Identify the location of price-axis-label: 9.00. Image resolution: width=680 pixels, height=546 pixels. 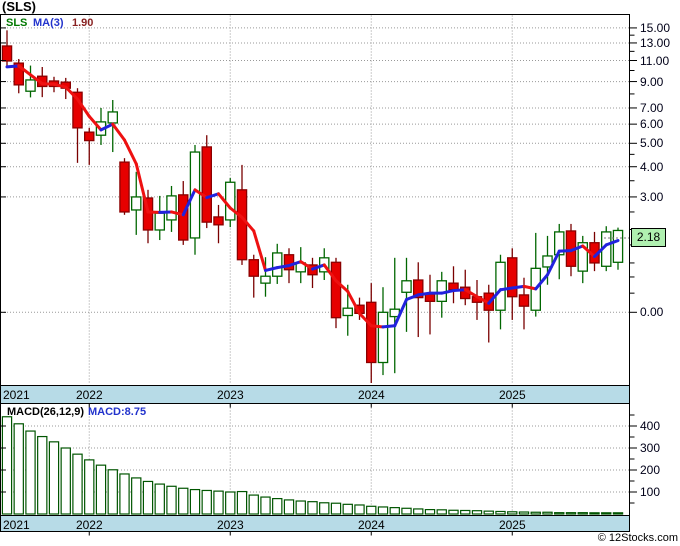
(652, 81).